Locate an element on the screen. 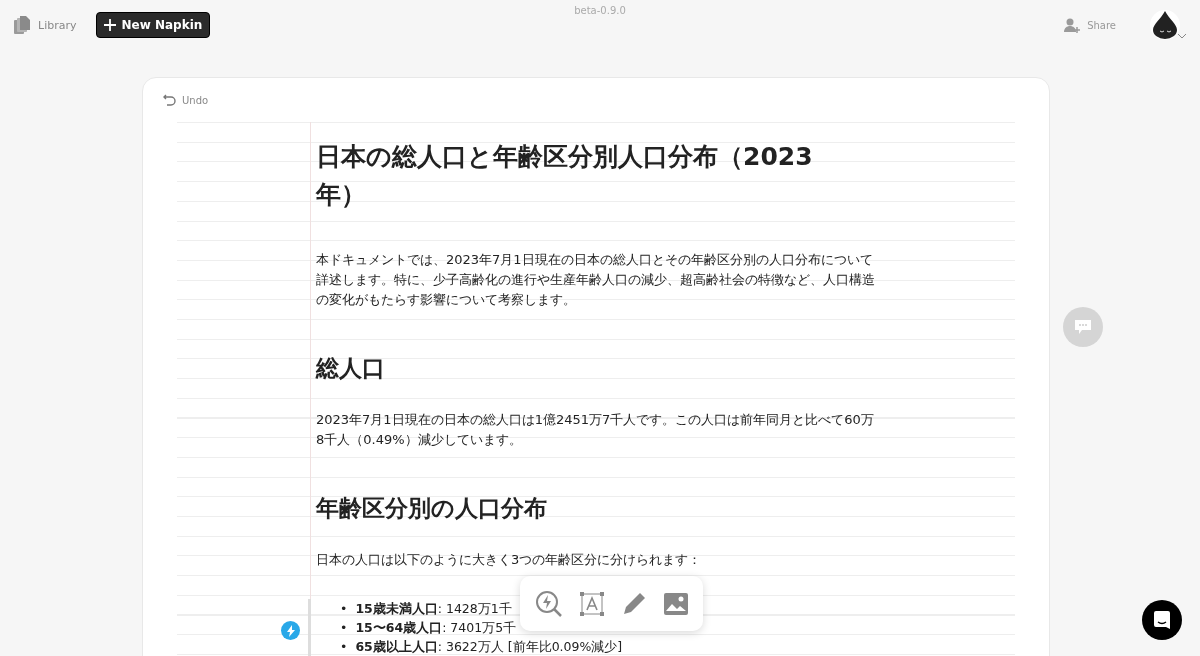 The width and height of the screenshot is (1200, 656). new-napkin-button: New Napkin is located at coordinates (153, 25).